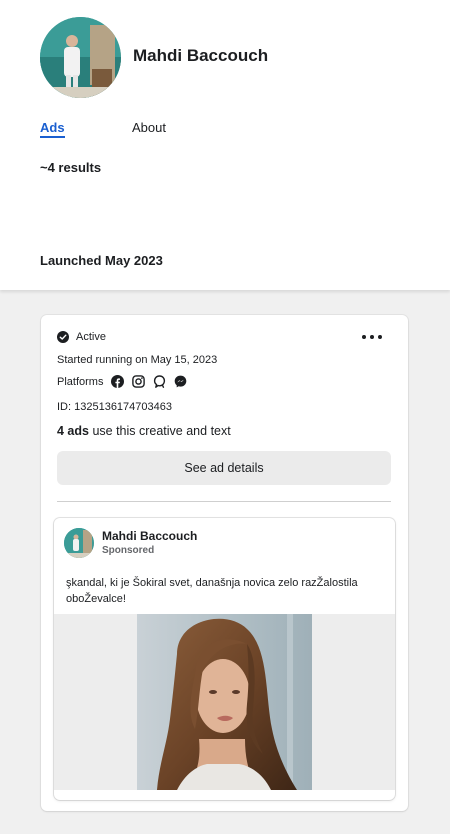  What do you see at coordinates (114, 407) in the screenshot?
I see `ad-id: ID: 1325136174703463` at bounding box center [114, 407].